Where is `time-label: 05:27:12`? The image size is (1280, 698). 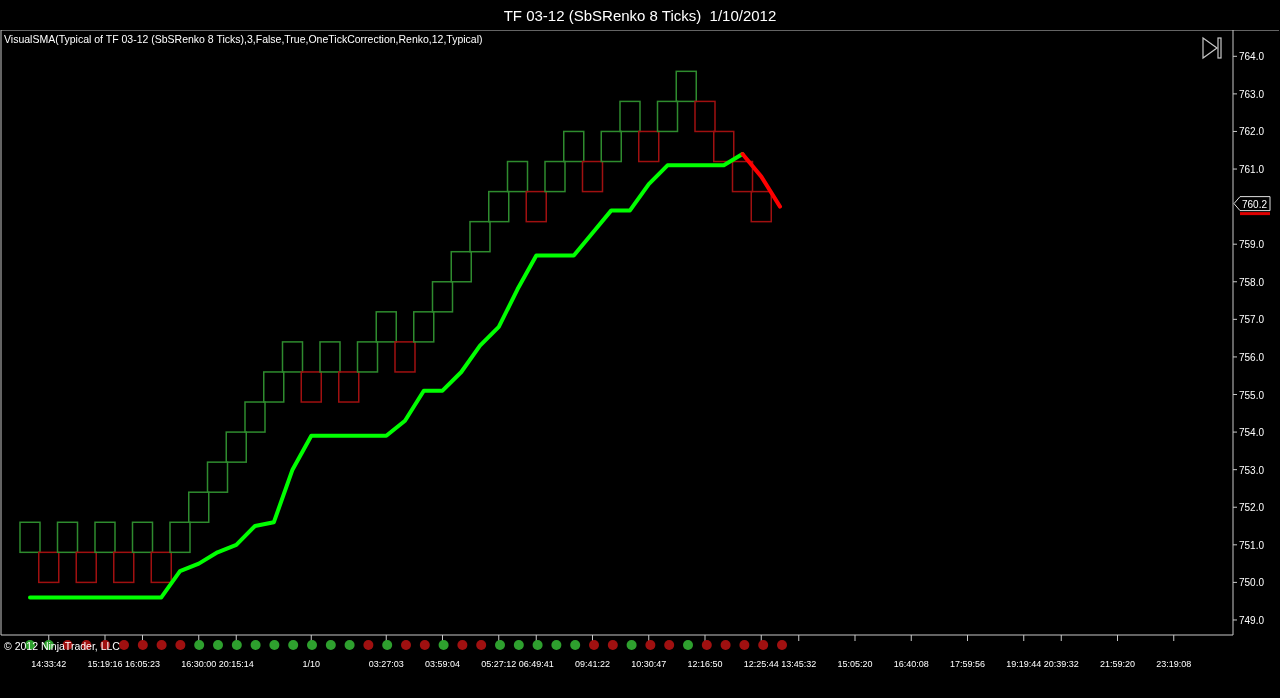 time-label: 05:27:12 is located at coordinates (499, 664).